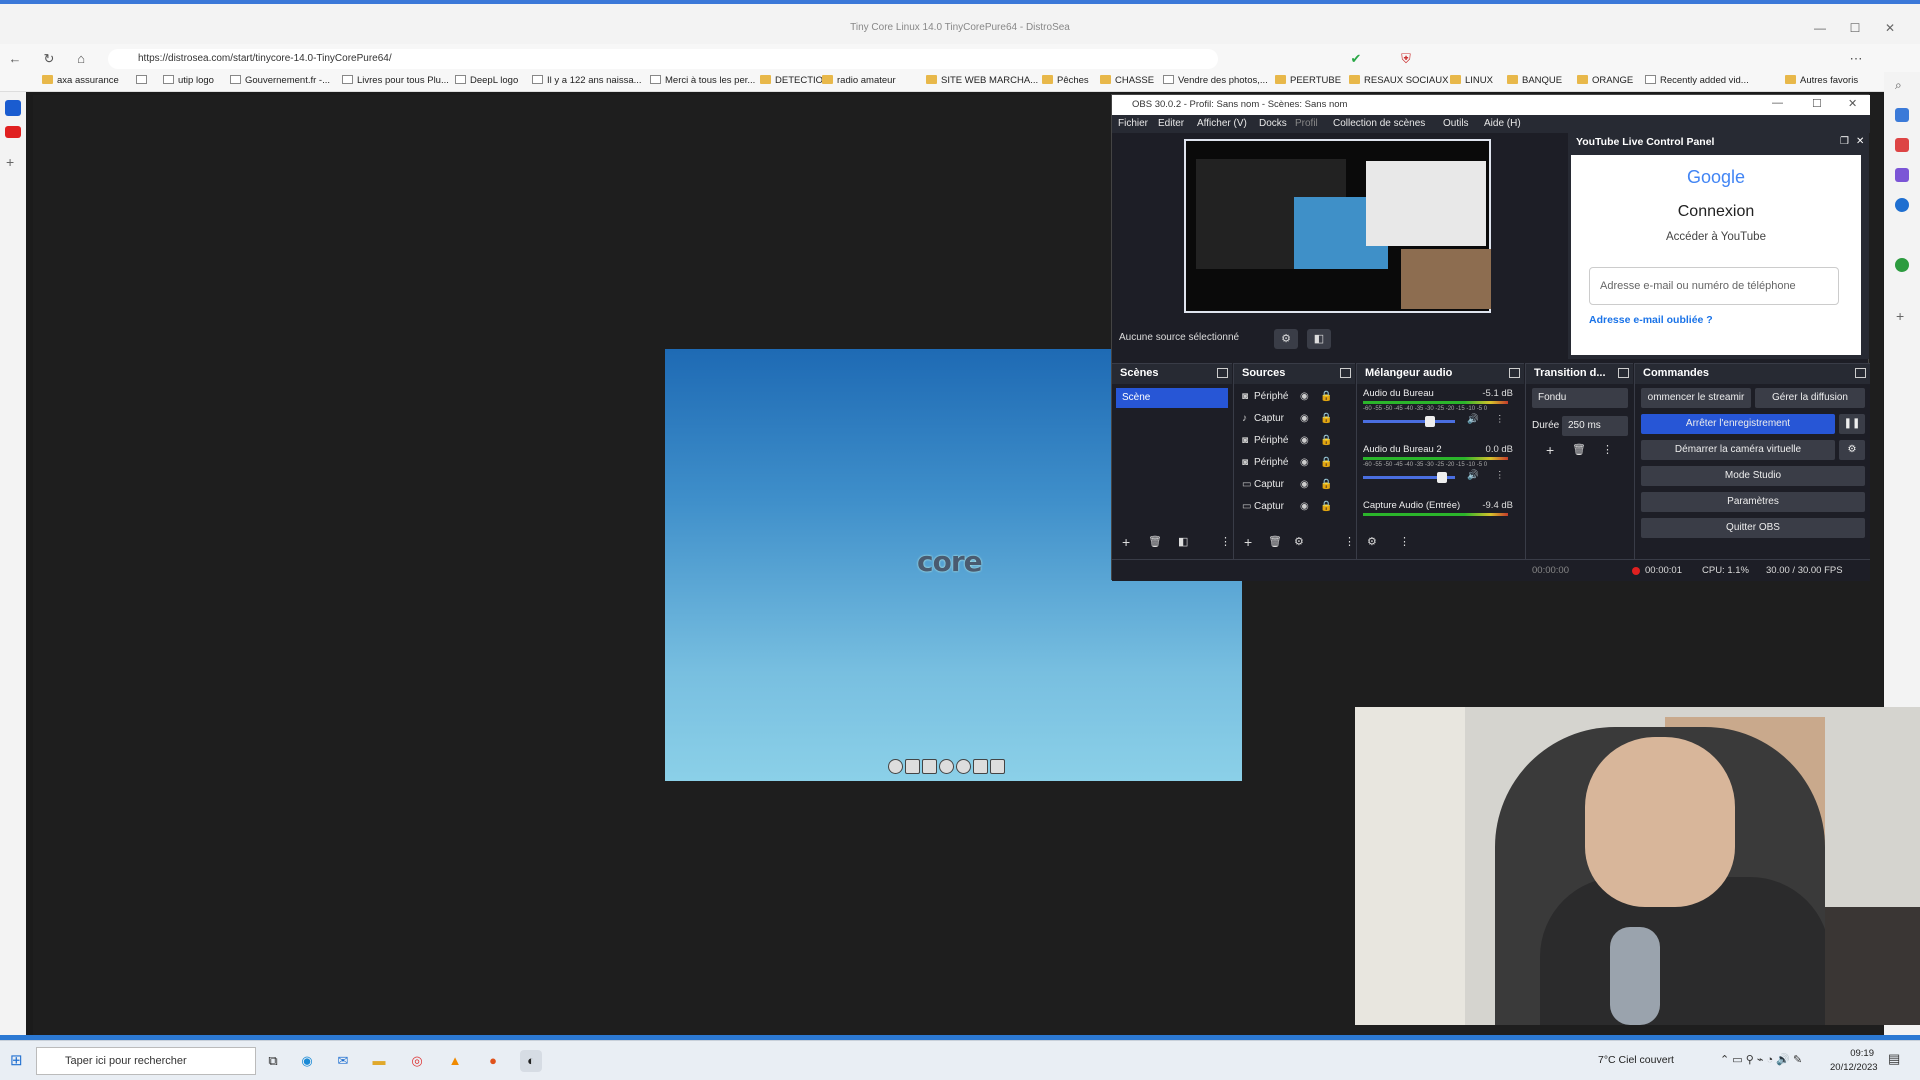 The height and width of the screenshot is (1080, 1920). I want to click on remove-scene-icon: 🗑, so click(1155, 541).